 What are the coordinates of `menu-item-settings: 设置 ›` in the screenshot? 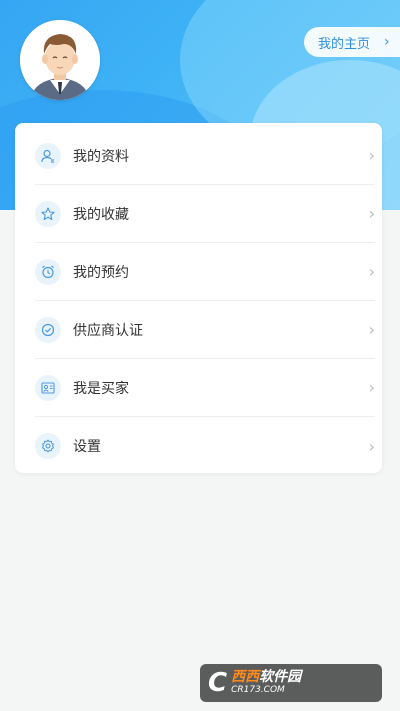 It's located at (205, 446).